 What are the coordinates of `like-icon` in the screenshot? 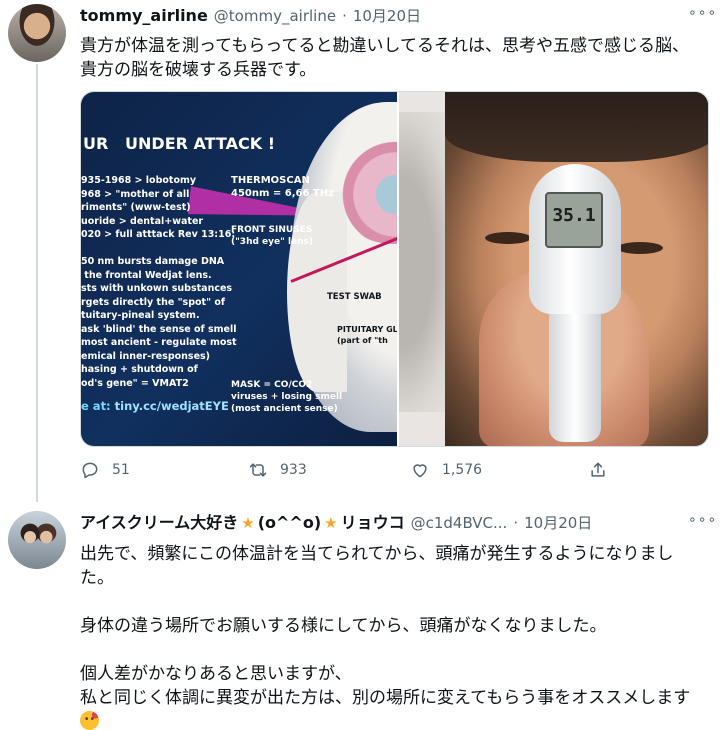 It's located at (420, 471).